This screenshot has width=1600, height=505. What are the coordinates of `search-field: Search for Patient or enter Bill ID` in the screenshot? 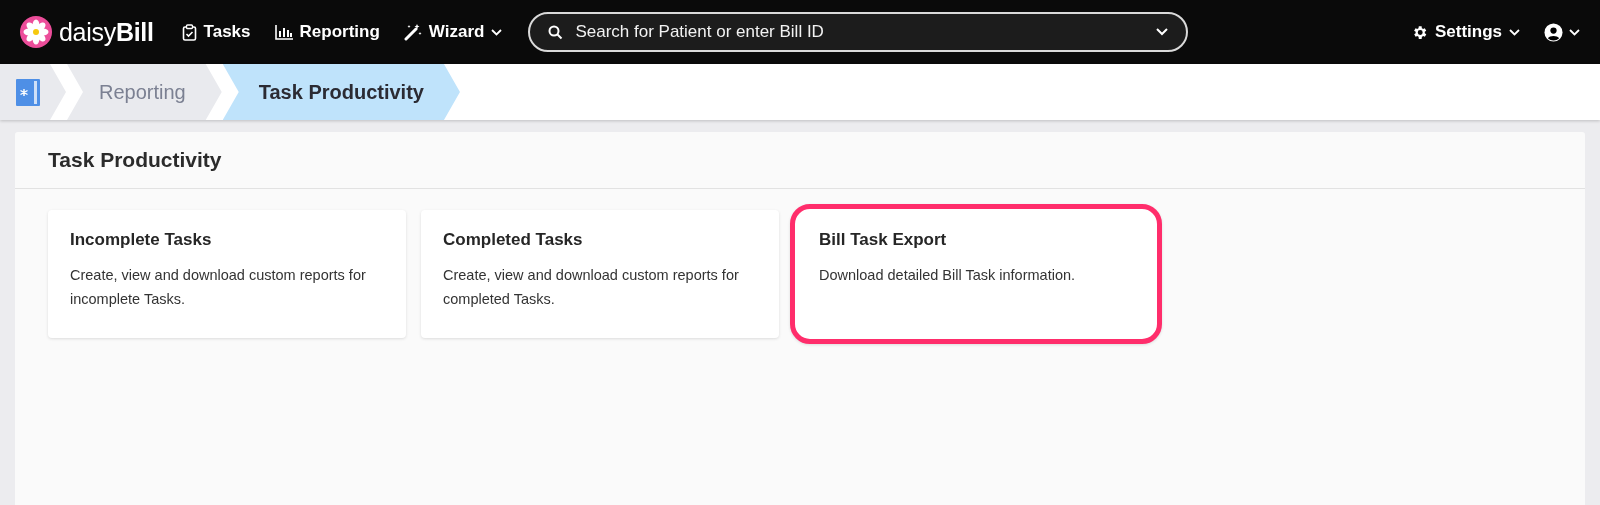 It's located at (860, 32).